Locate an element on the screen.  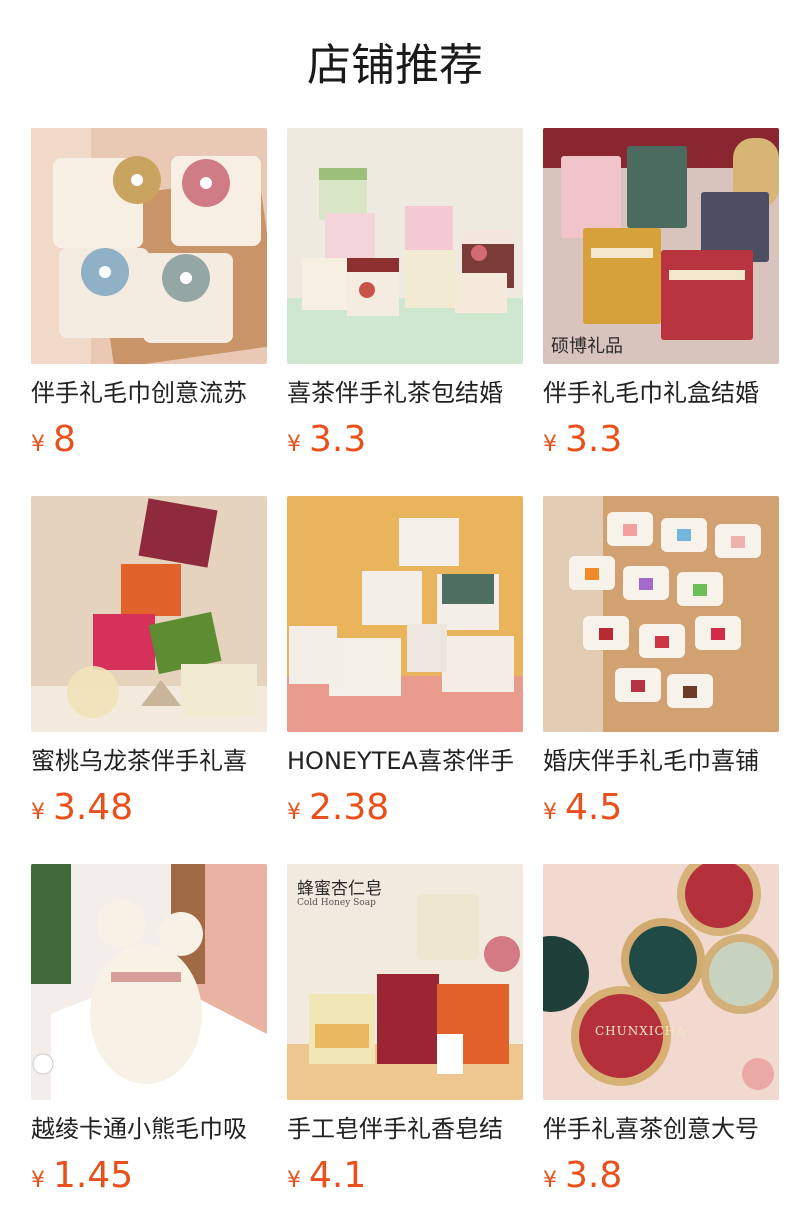
product-card: CHUNXICHA 伴手礼喜茶创意大号 ¥ 3.8 is located at coordinates (661, 1048).